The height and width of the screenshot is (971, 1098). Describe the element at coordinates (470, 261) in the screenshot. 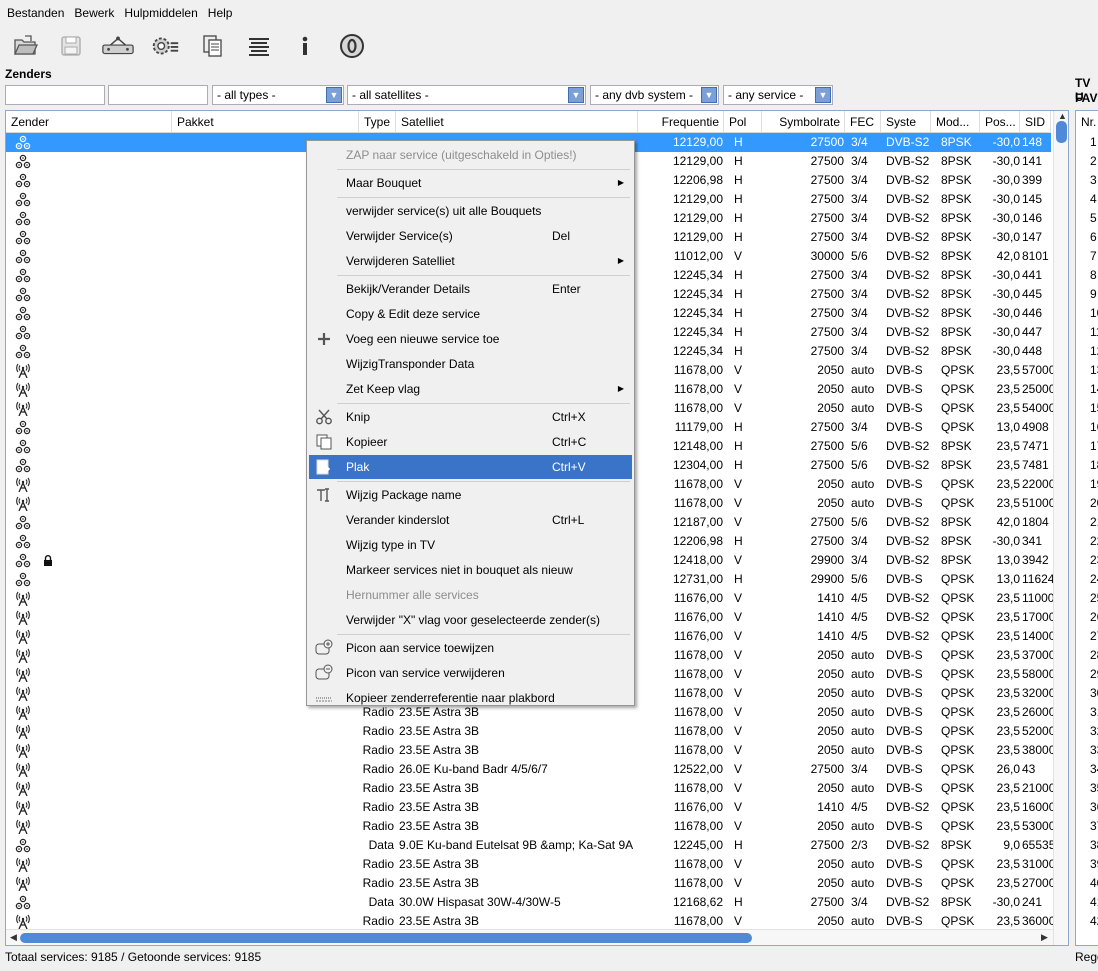

I see `menu-item-verwijderen-satelliet: Verwijderen Satelliet ▶` at that location.